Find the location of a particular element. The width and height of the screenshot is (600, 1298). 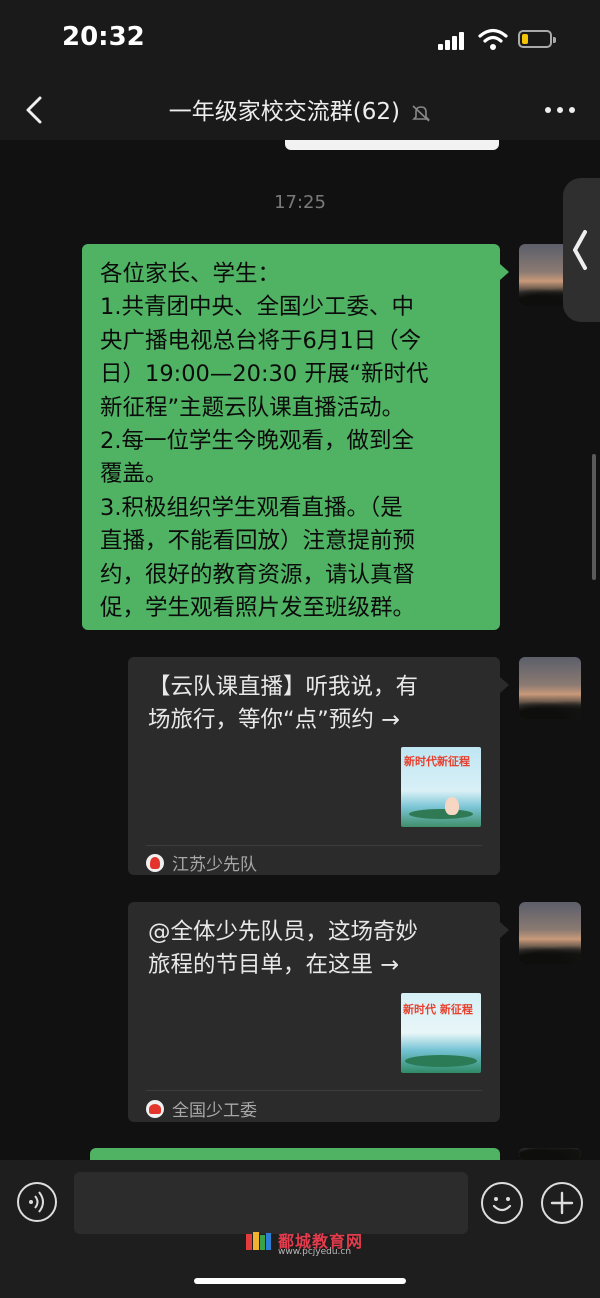

previous-message-card is located at coordinates (392, 145).